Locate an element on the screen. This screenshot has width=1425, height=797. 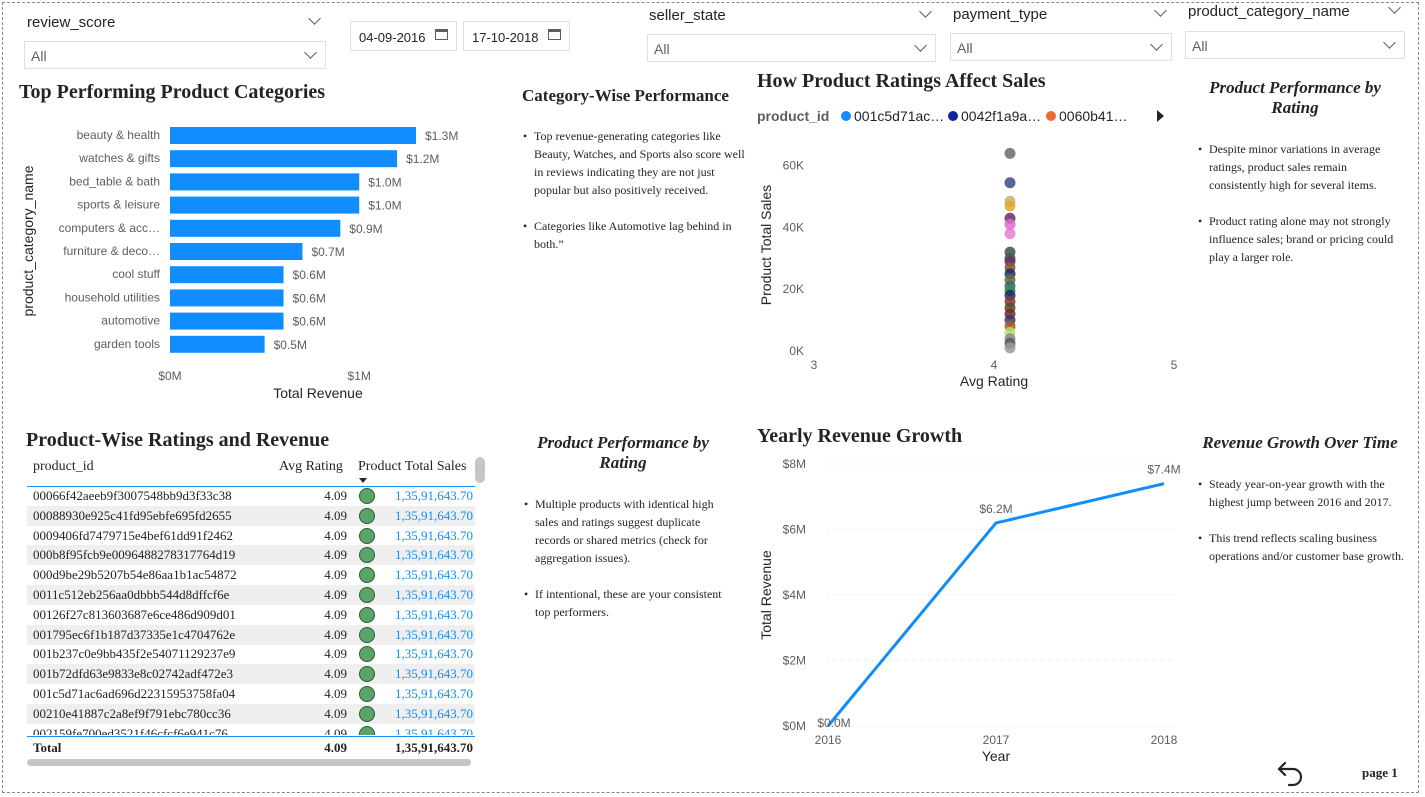
chevron-down-icon is located at coordinates (310, 52).